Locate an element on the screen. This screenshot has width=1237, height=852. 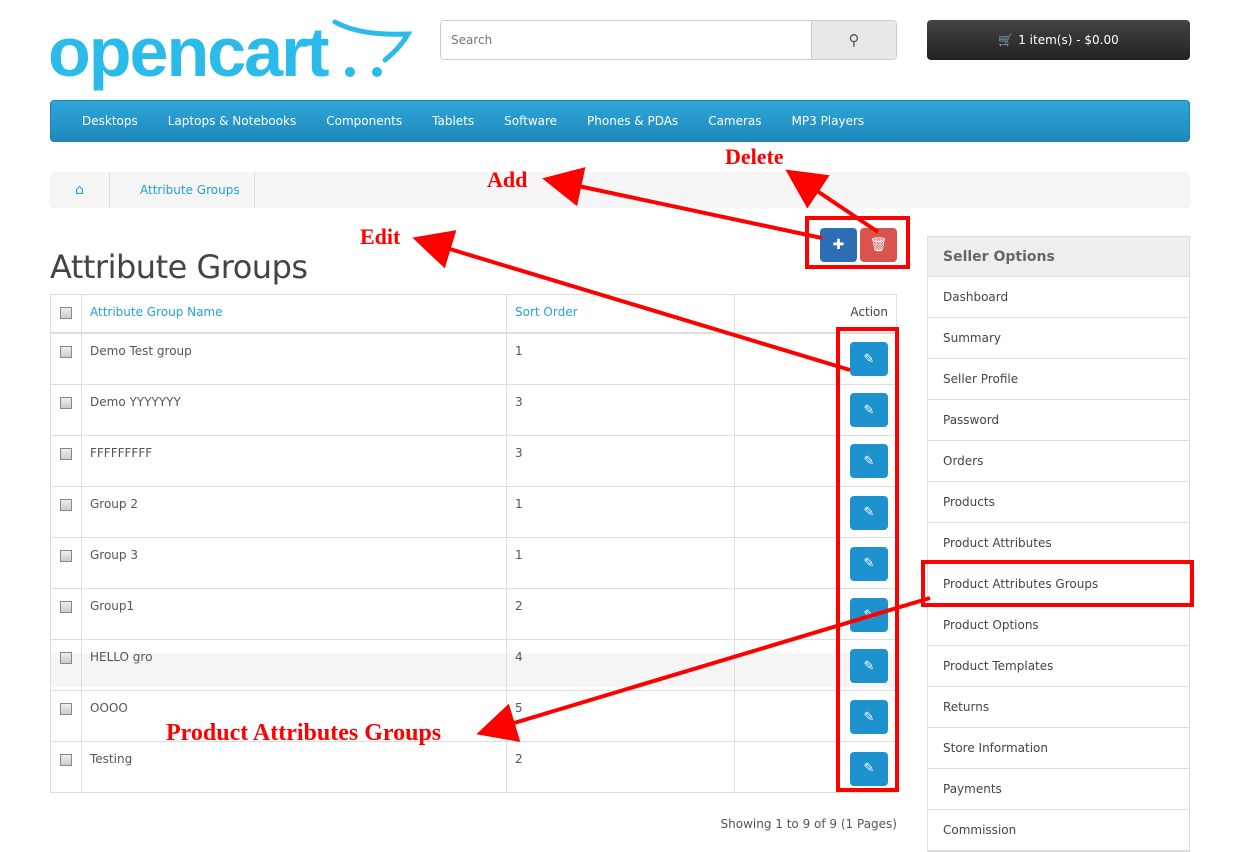
arrow-delete is located at coordinates (832, 201).